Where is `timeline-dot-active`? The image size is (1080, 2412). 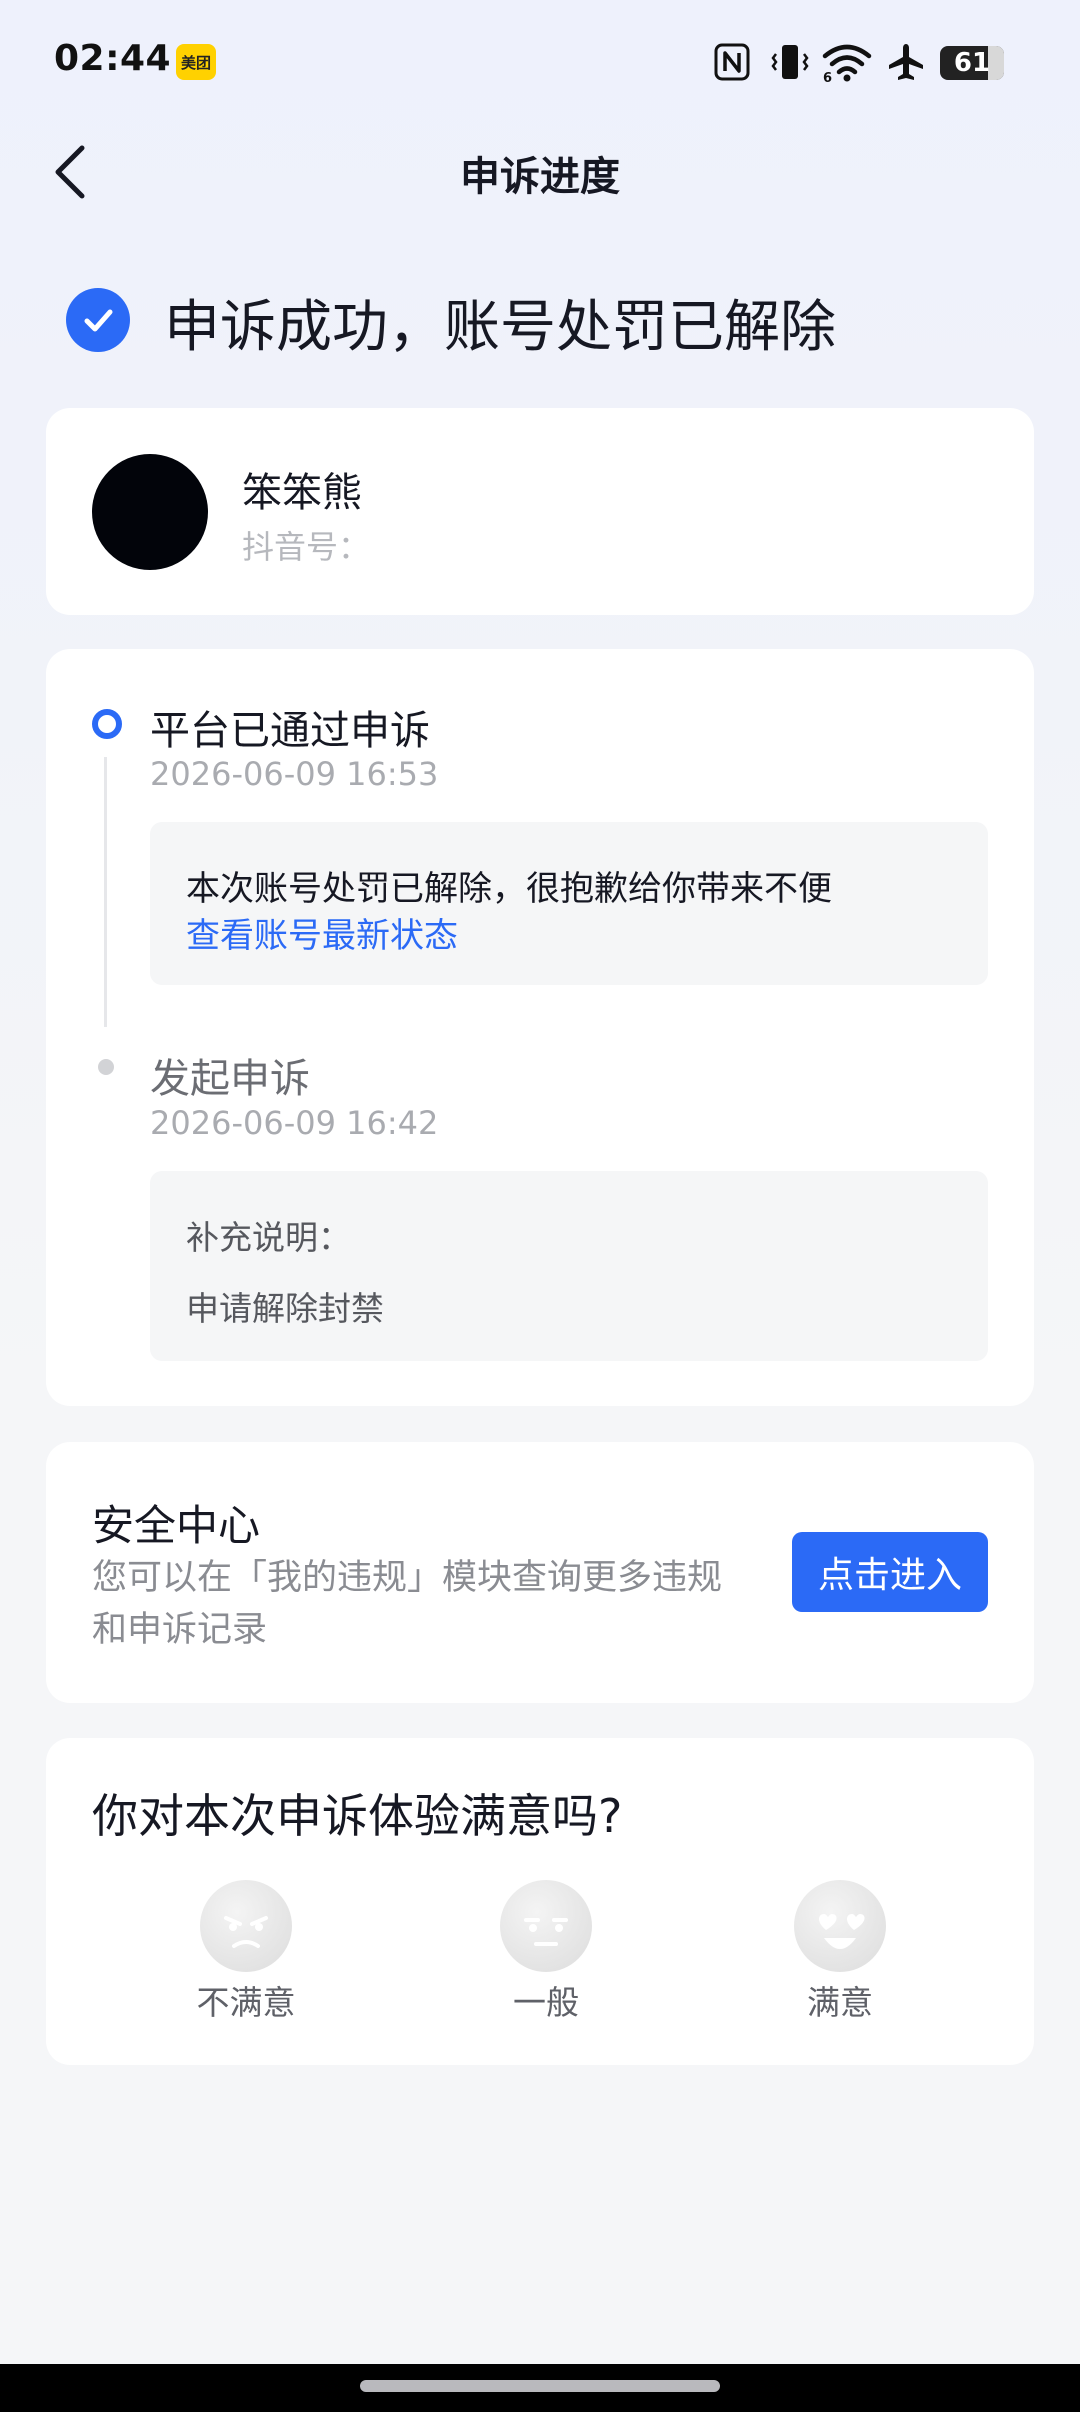
timeline-dot-active is located at coordinates (107, 724).